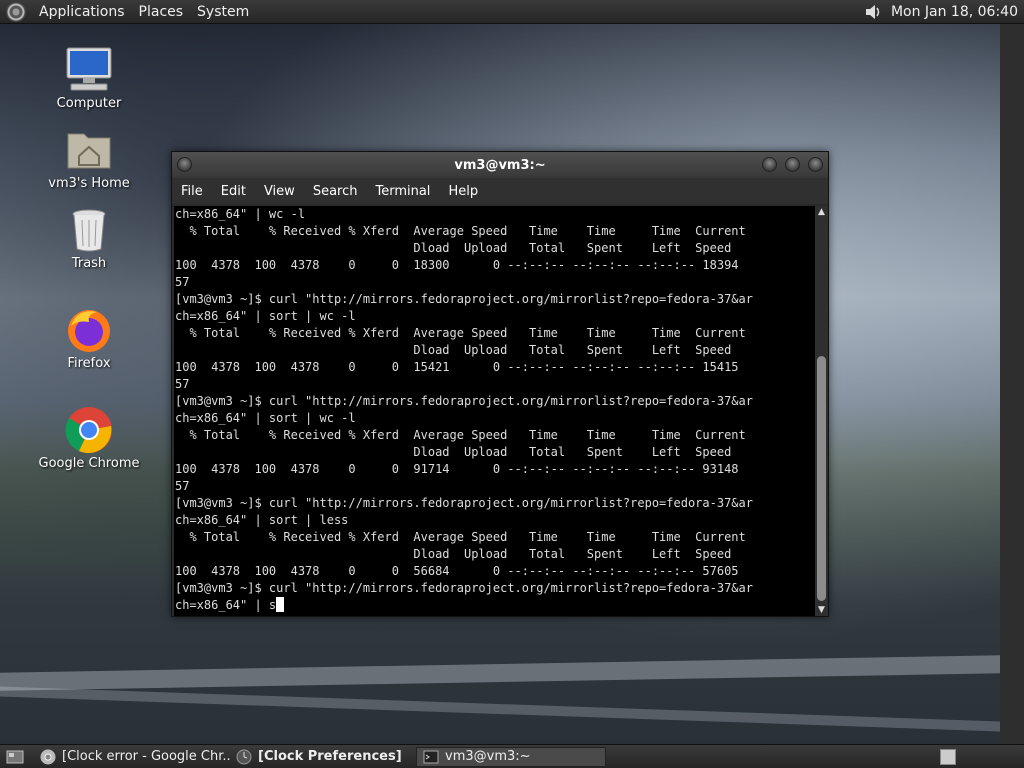 The height and width of the screenshot is (768, 1024). I want to click on terminal-scrollbar: ▲ ▼, so click(821, 411).